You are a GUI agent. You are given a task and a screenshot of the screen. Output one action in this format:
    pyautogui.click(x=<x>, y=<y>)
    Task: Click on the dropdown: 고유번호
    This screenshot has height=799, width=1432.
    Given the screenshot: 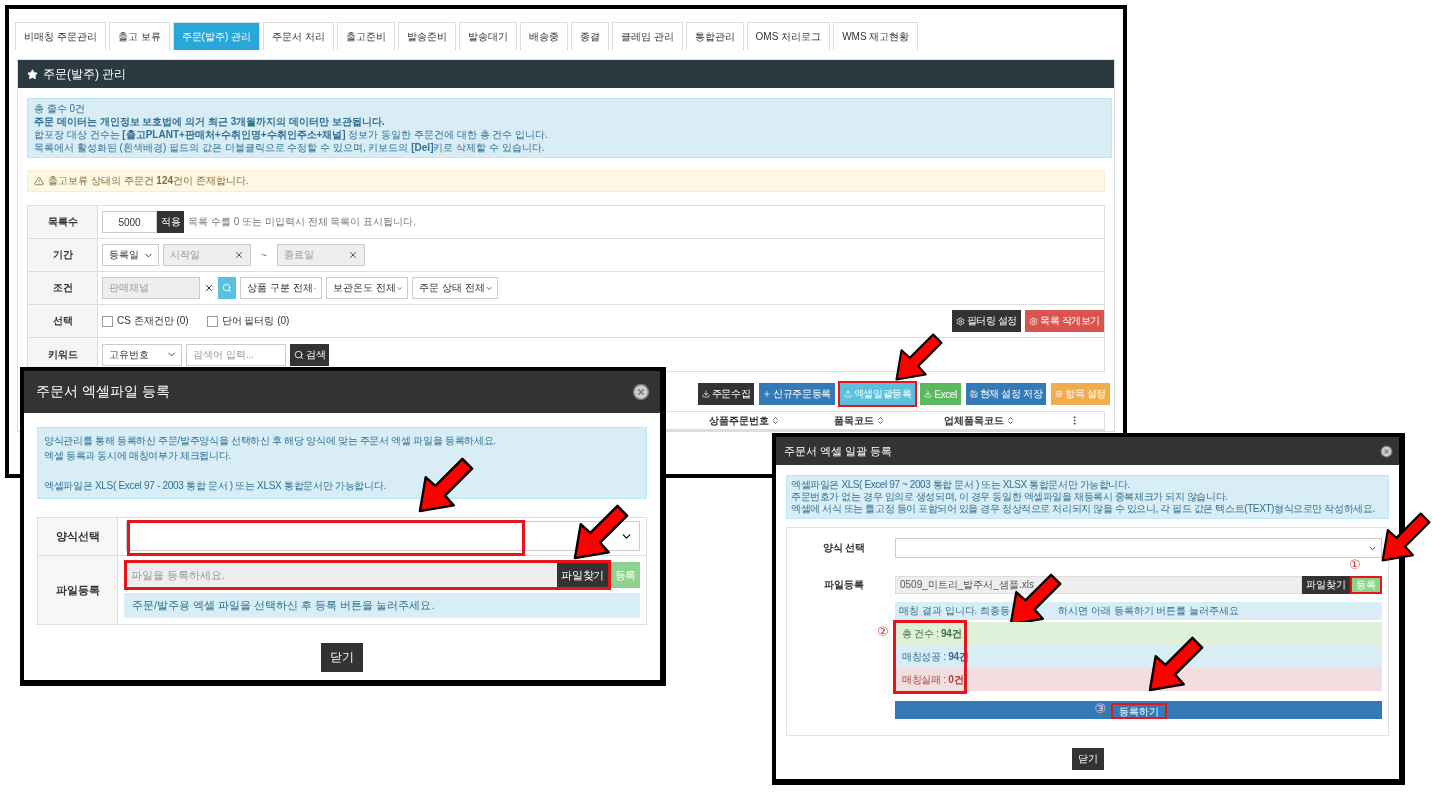 What is the action you would take?
    pyautogui.click(x=142, y=354)
    